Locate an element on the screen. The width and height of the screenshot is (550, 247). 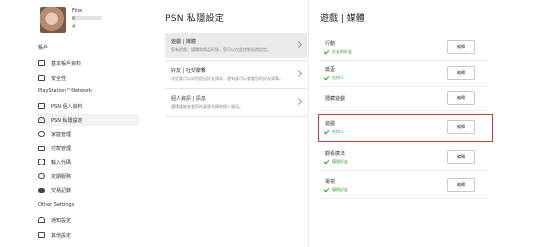
sidebar-item-label: 輸入代碼 is located at coordinates (61, 162).